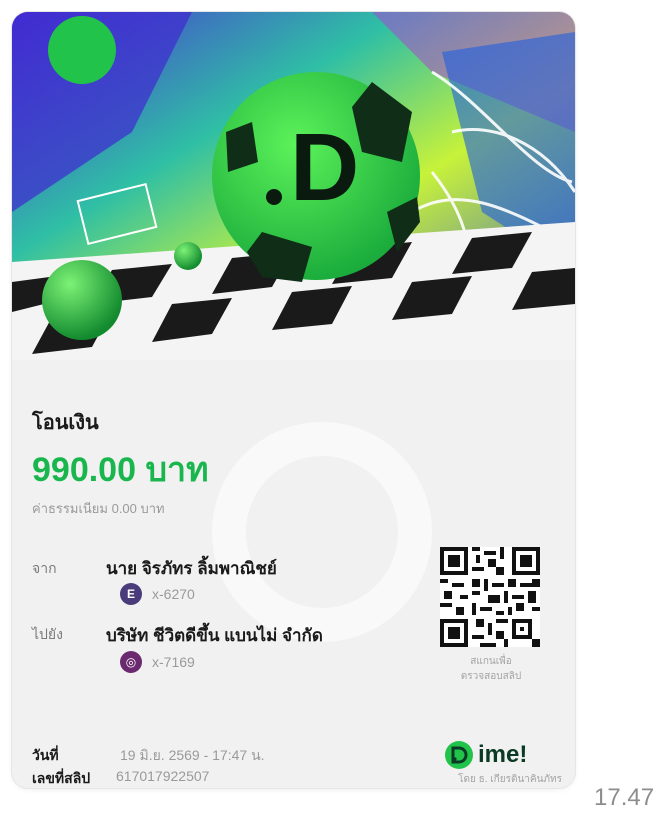 Image resolution: width=659 pixels, height=832 pixels. Describe the element at coordinates (98, 508) in the screenshot. I see `transfer-fee: ค่าธรรมเนียม 0.00 บาท` at that location.